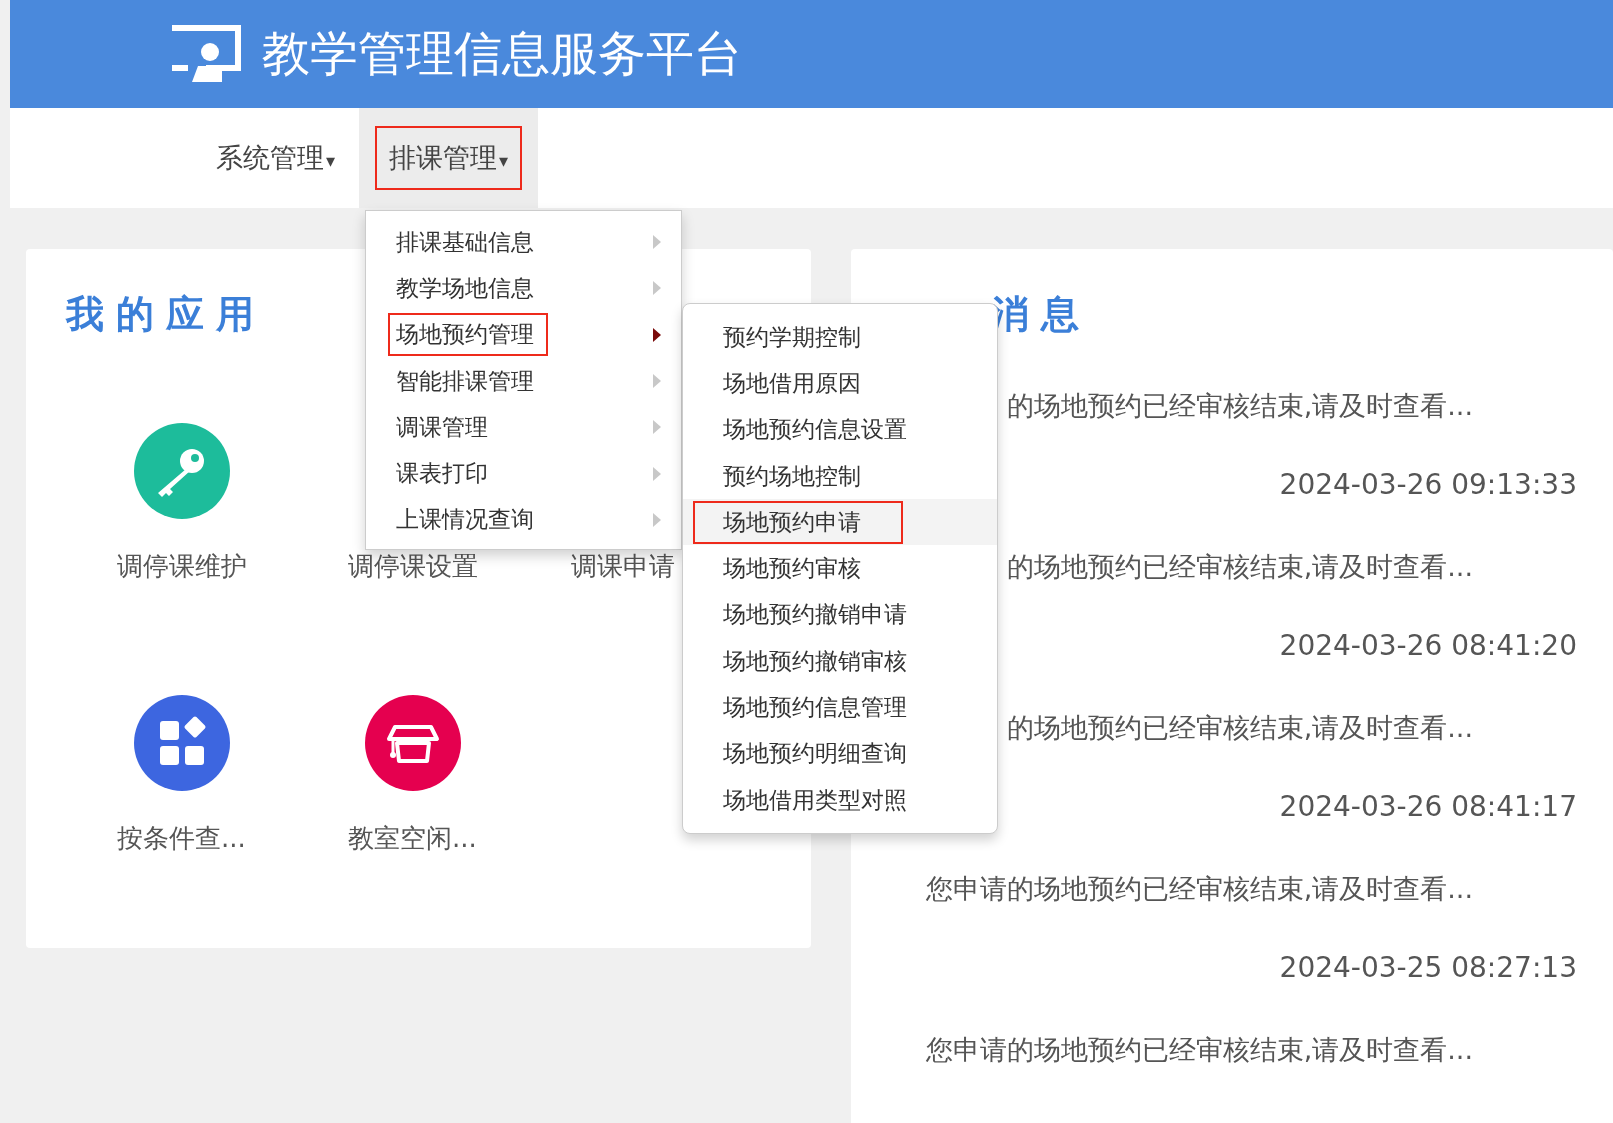 This screenshot has height=1123, width=1613. I want to click on menu-item: 课表打印, so click(523, 473).